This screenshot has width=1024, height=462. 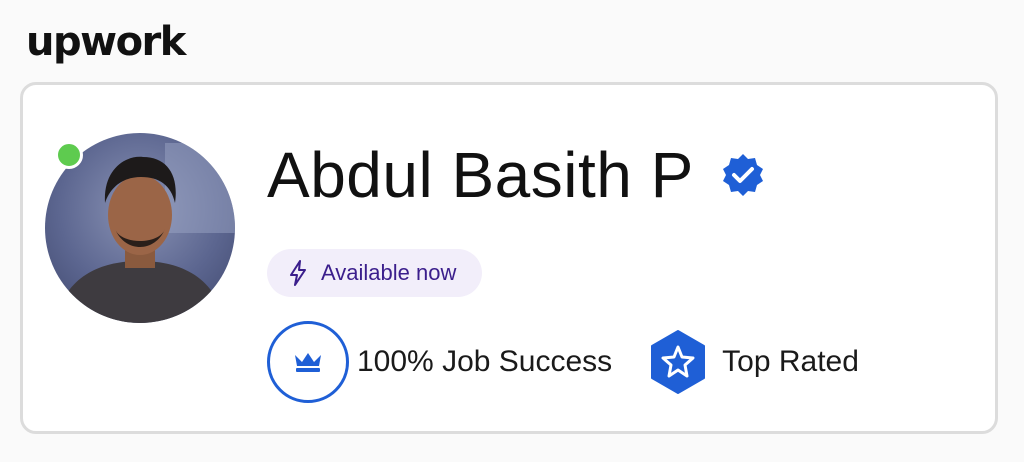 I want to click on lightning-bolt-icon, so click(x=298, y=273).